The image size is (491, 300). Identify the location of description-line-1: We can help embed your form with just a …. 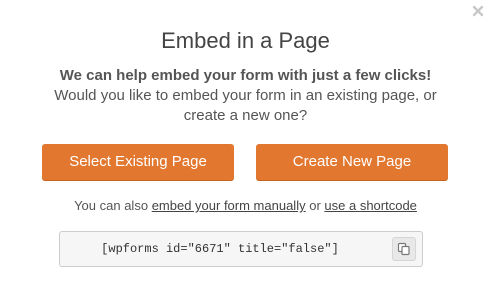
(245, 75).